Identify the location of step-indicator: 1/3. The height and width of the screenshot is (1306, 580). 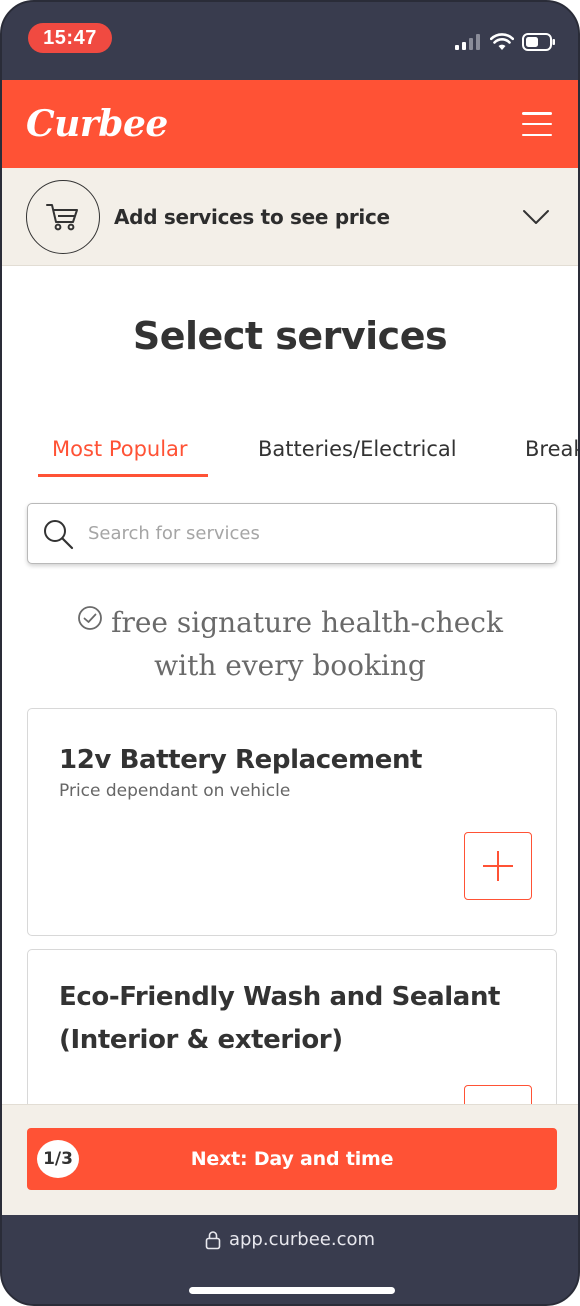
(58, 1159).